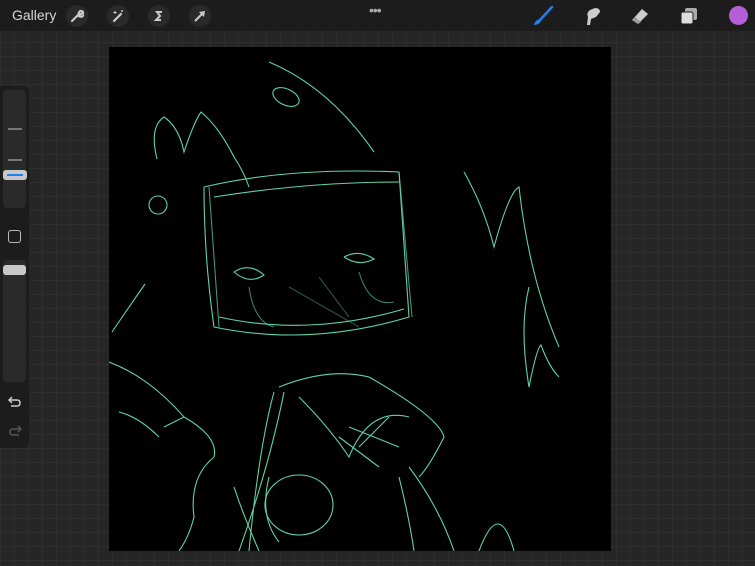 This screenshot has width=755, height=566. What do you see at coordinates (15, 175) in the screenshot?
I see `brush-size-thumb` at bounding box center [15, 175].